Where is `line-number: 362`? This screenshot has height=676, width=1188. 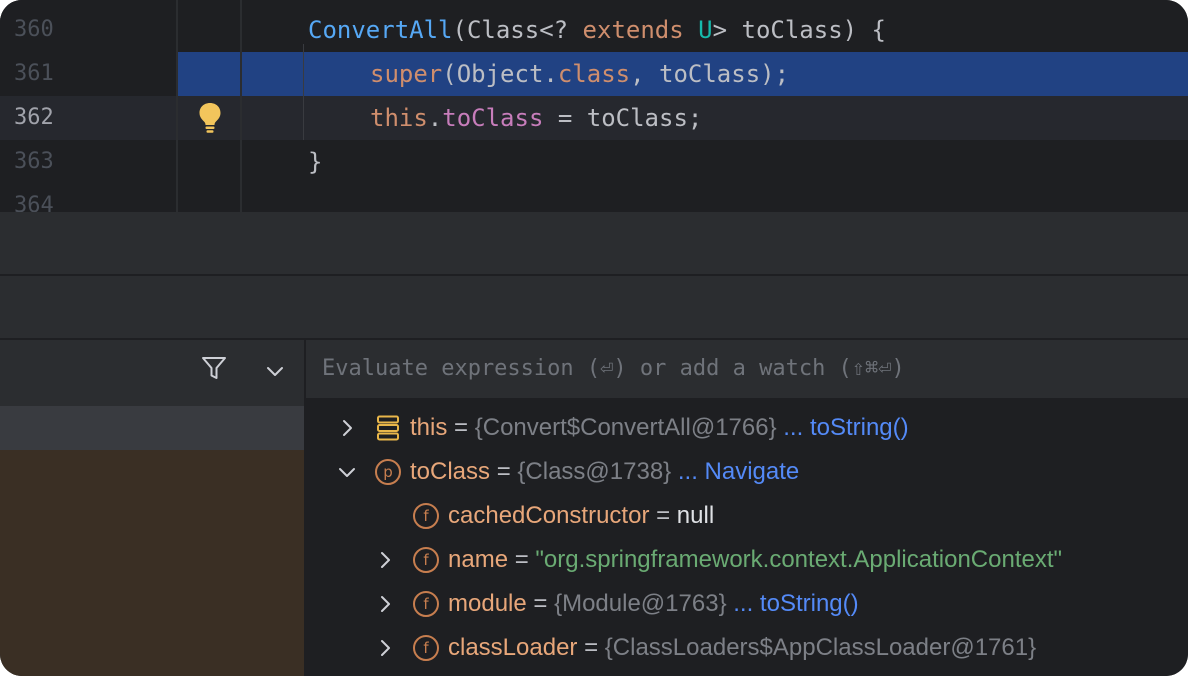 line-number: 362 is located at coordinates (34, 117).